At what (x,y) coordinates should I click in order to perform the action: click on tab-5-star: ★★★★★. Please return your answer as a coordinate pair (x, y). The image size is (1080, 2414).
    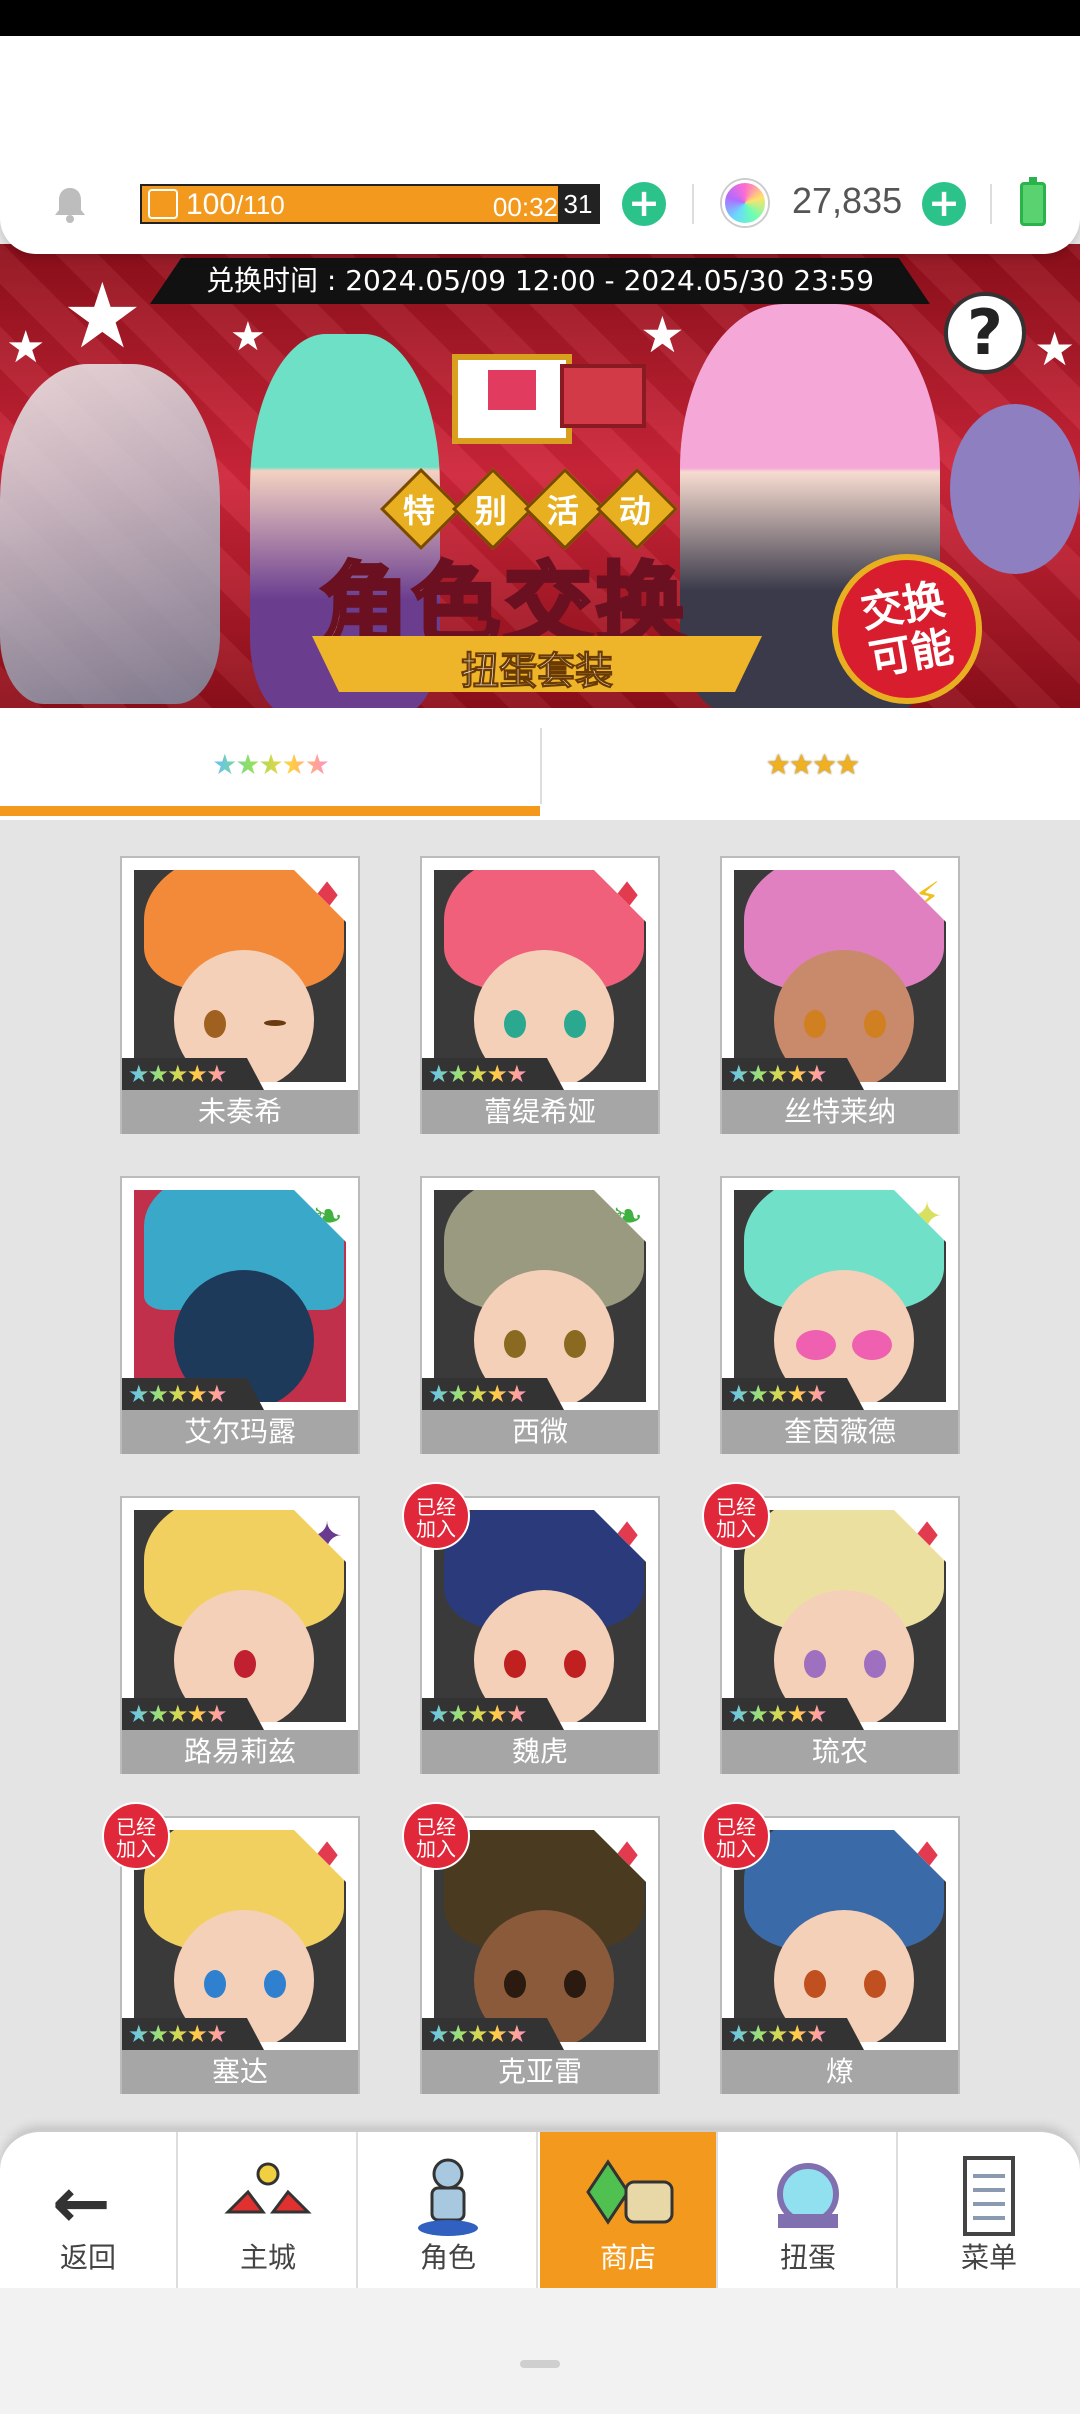
    Looking at the image, I should click on (270, 764).